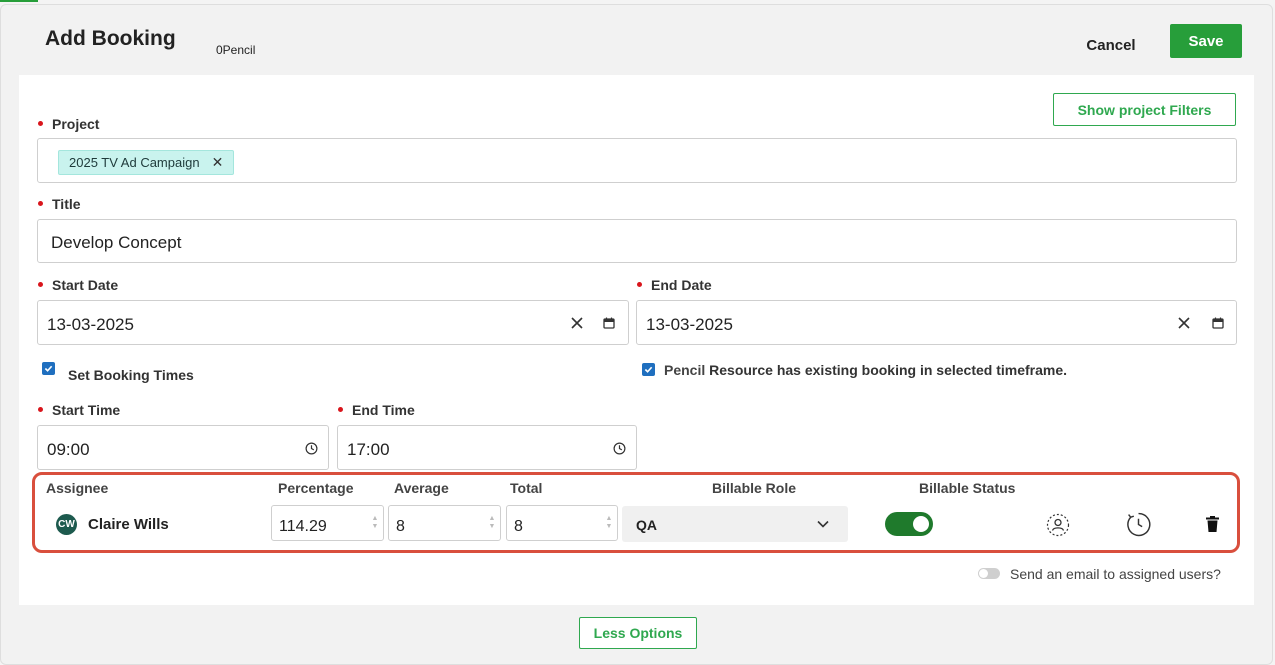 This screenshot has height=665, width=1275. Describe the element at coordinates (76, 124) in the screenshot. I see `project-label-text: Project` at that location.